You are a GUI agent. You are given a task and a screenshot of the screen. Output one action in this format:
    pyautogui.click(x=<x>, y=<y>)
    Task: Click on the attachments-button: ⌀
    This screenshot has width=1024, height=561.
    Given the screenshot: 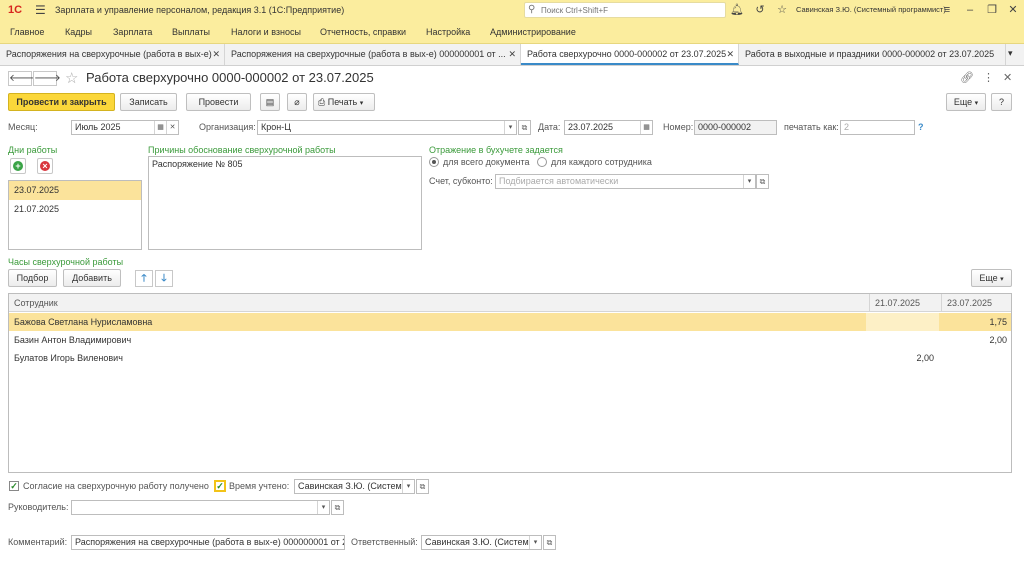 What is the action you would take?
    pyautogui.click(x=297, y=102)
    